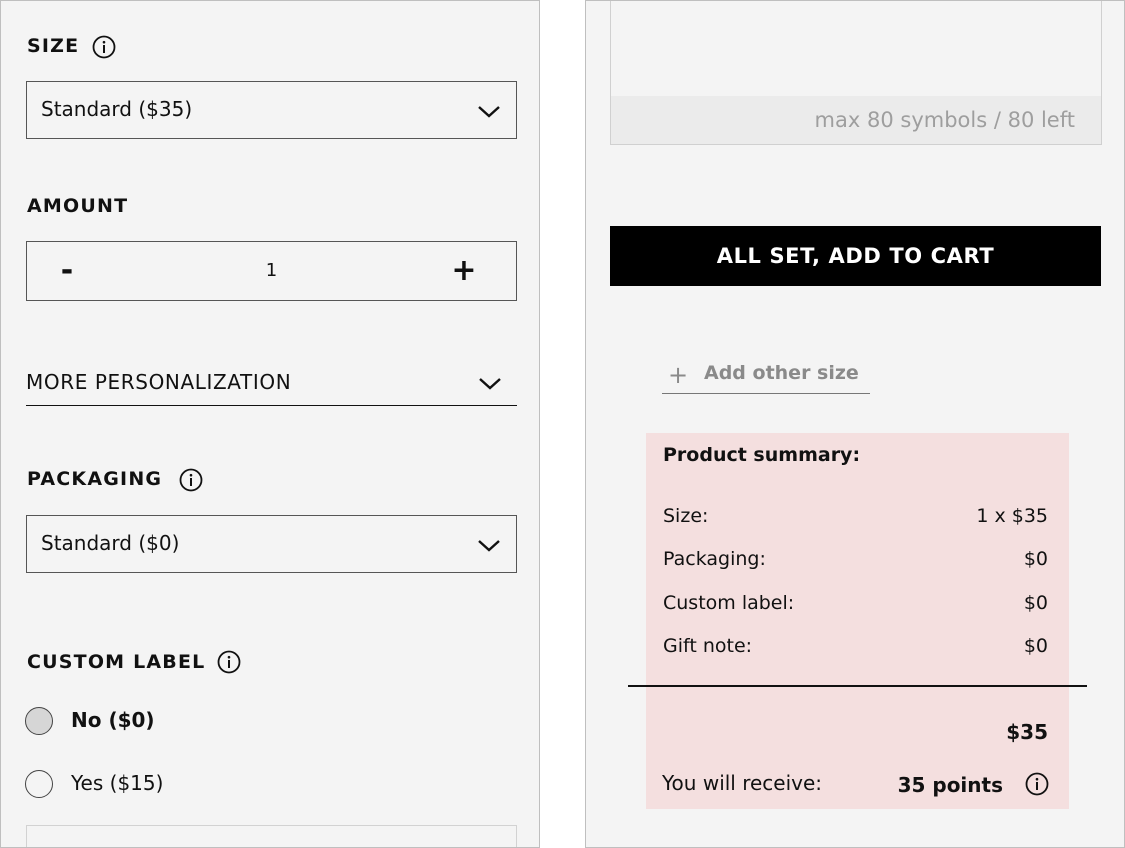 Image resolution: width=1125 pixels, height=848 pixels. I want to click on custom-label-input, so click(271, 836).